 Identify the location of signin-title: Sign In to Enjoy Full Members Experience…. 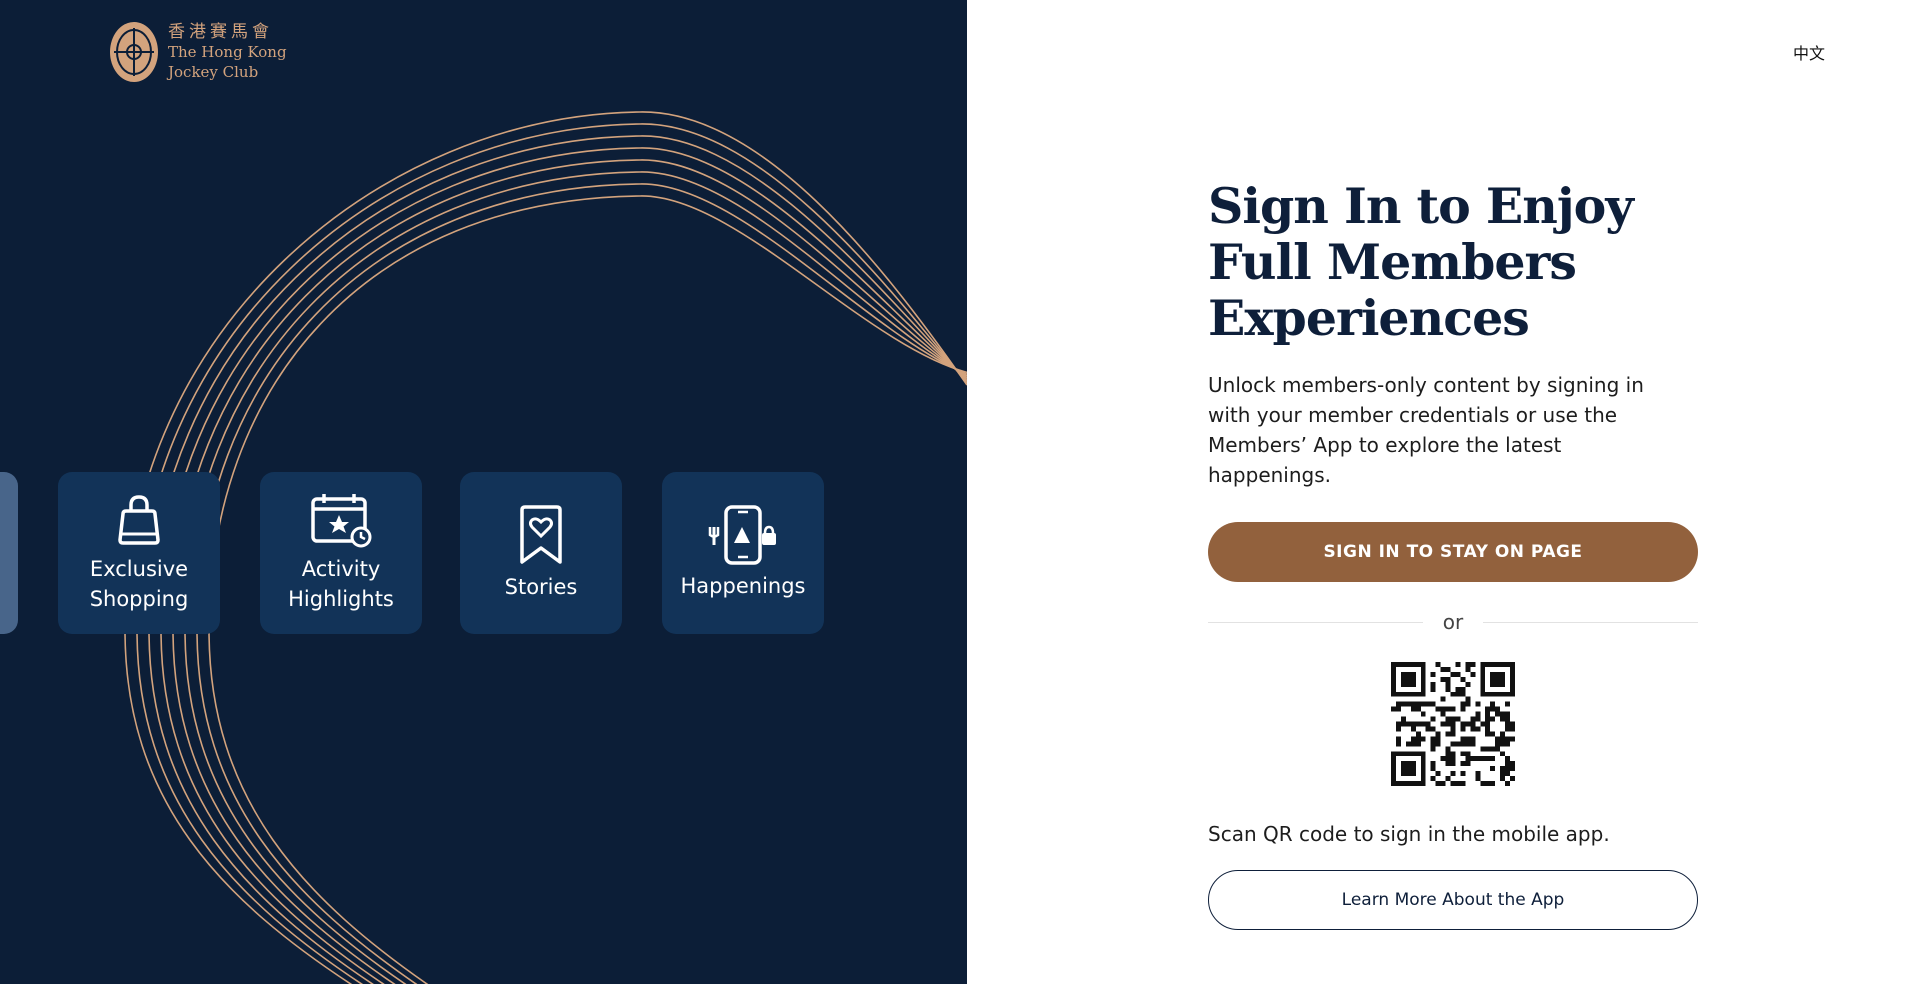
(1421, 262).